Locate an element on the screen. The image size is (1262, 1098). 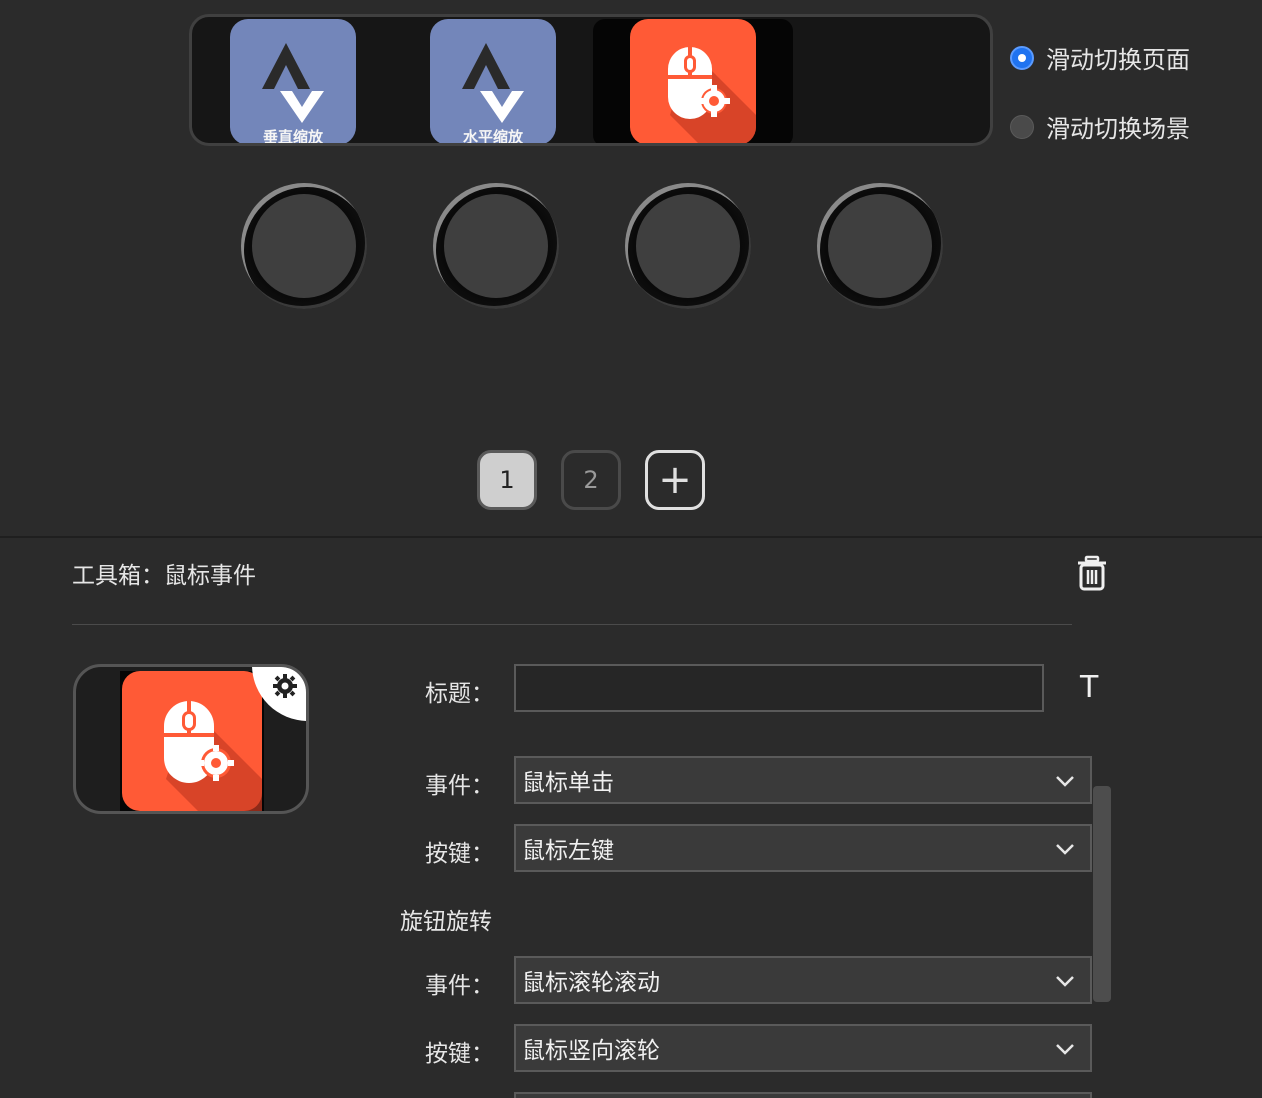
key-slot-1: 垂直缩放 is located at coordinates (293, 82).